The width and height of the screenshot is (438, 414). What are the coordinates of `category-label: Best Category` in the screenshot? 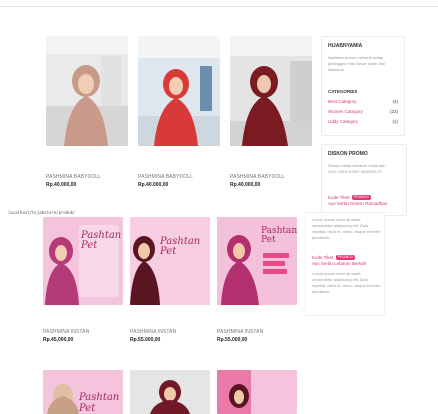 It's located at (342, 101).